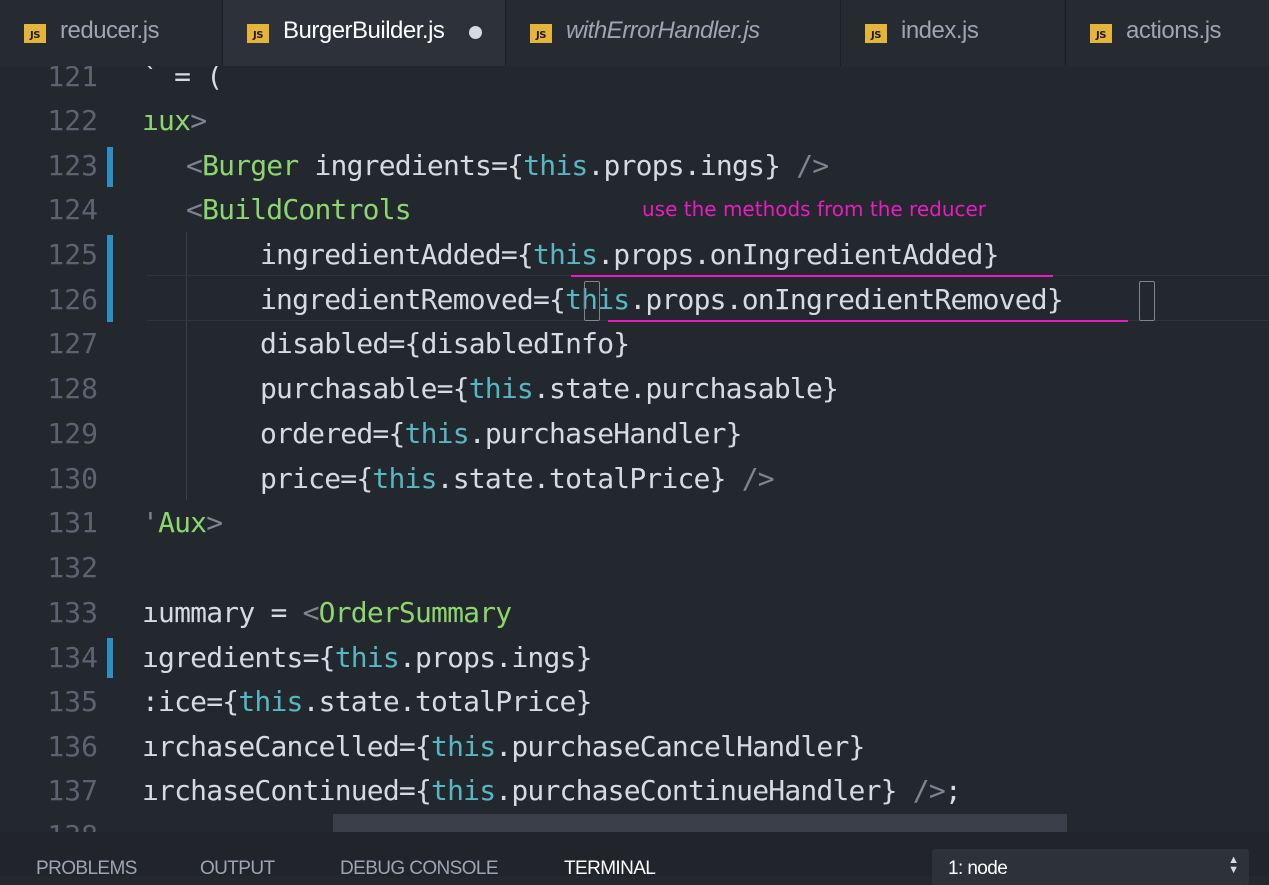 This screenshot has width=1269, height=885. What do you see at coordinates (501, 433) in the screenshot?
I see `code-line: ordered={this.purchaseHandler}` at bounding box center [501, 433].